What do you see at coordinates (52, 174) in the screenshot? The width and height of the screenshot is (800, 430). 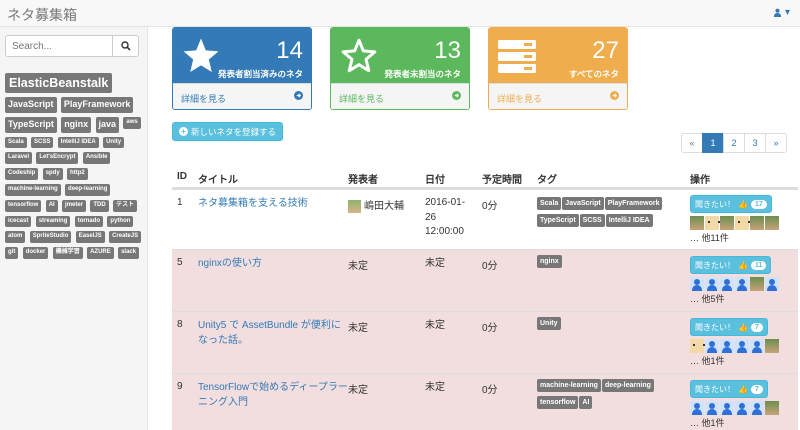 I see `sidebar-tag: spdy` at bounding box center [52, 174].